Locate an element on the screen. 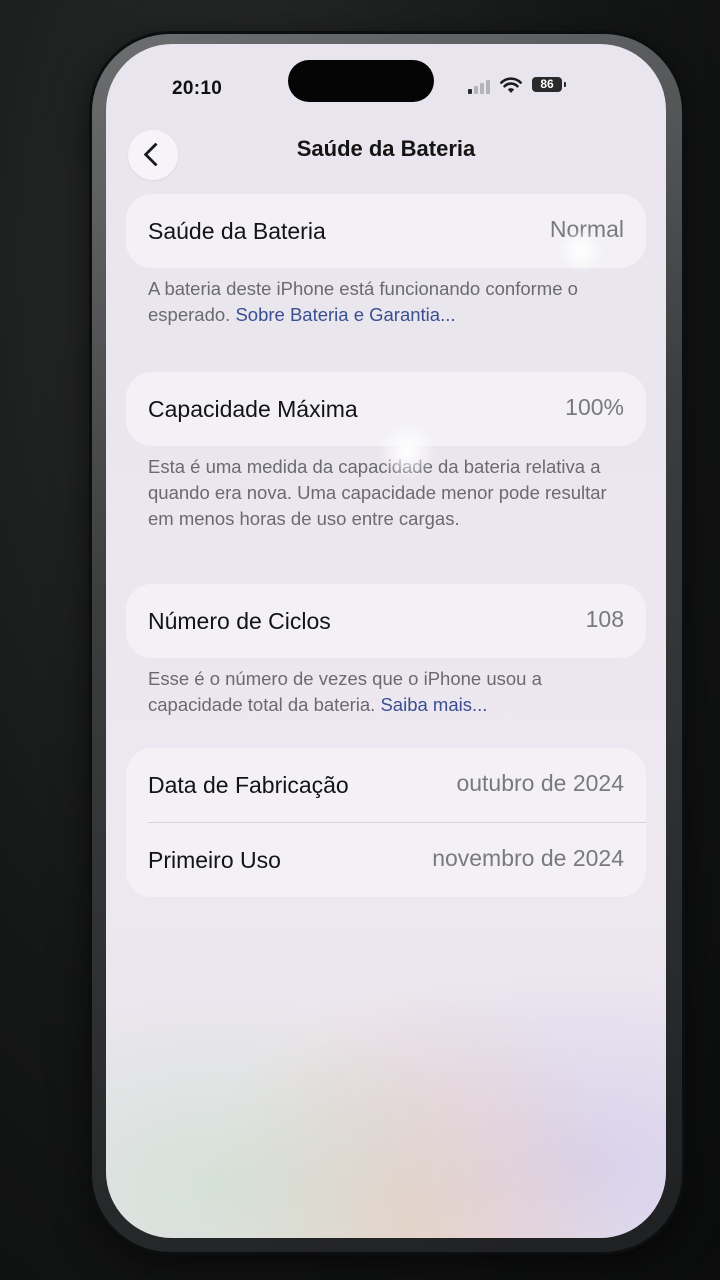 The image size is (720, 1280). navigation-bar: Saúde da Bateria is located at coordinates (386, 154).